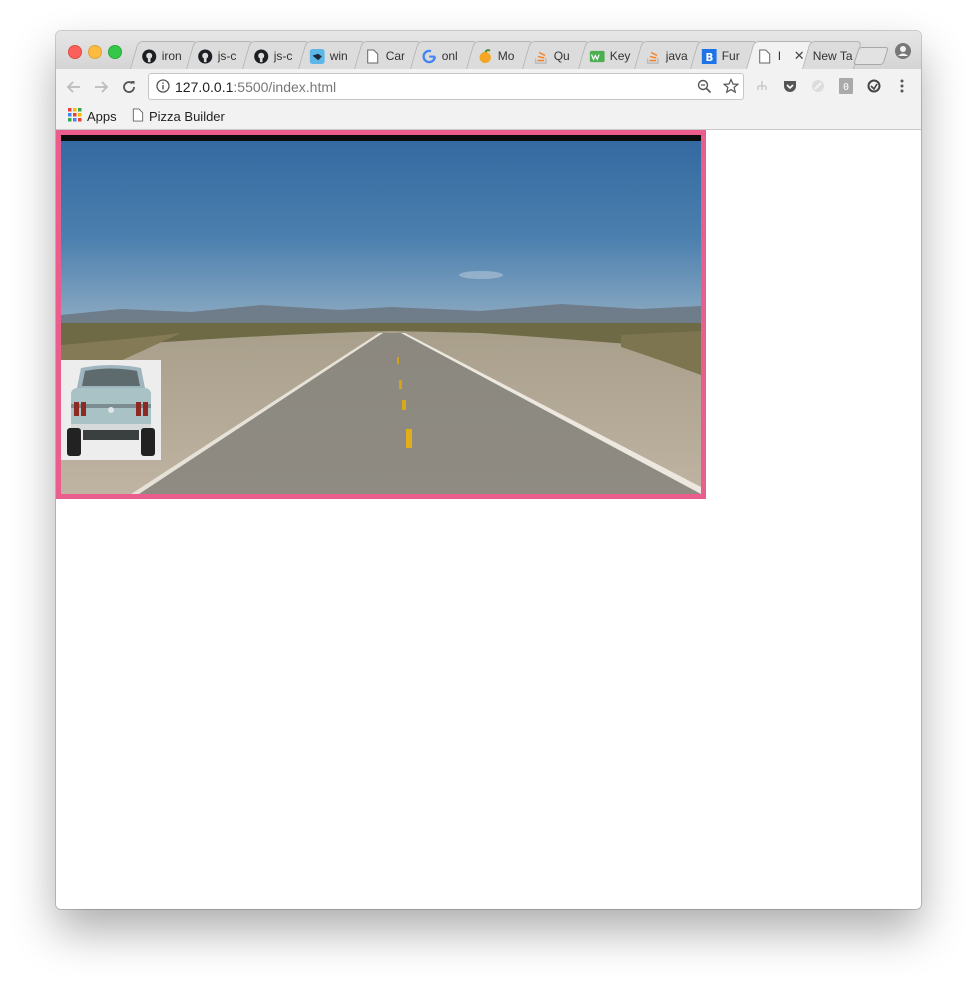 The height and width of the screenshot is (989, 977). What do you see at coordinates (485, 56) in the screenshot?
I see `fruit-icon` at bounding box center [485, 56].